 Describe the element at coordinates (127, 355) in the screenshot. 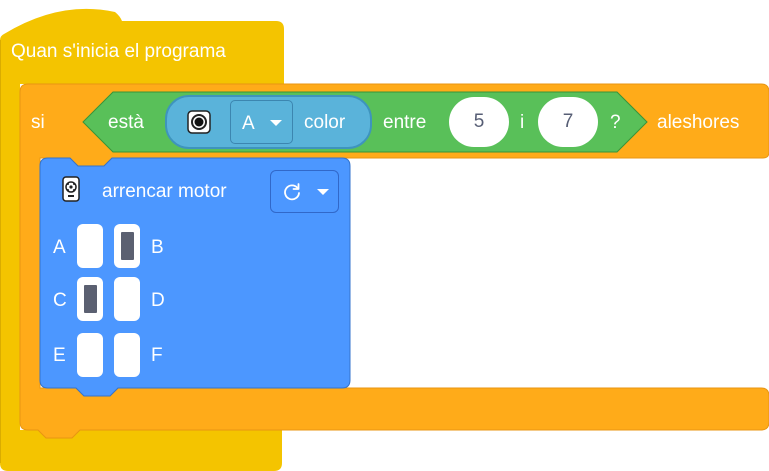

I see `port-f-toggle` at that location.